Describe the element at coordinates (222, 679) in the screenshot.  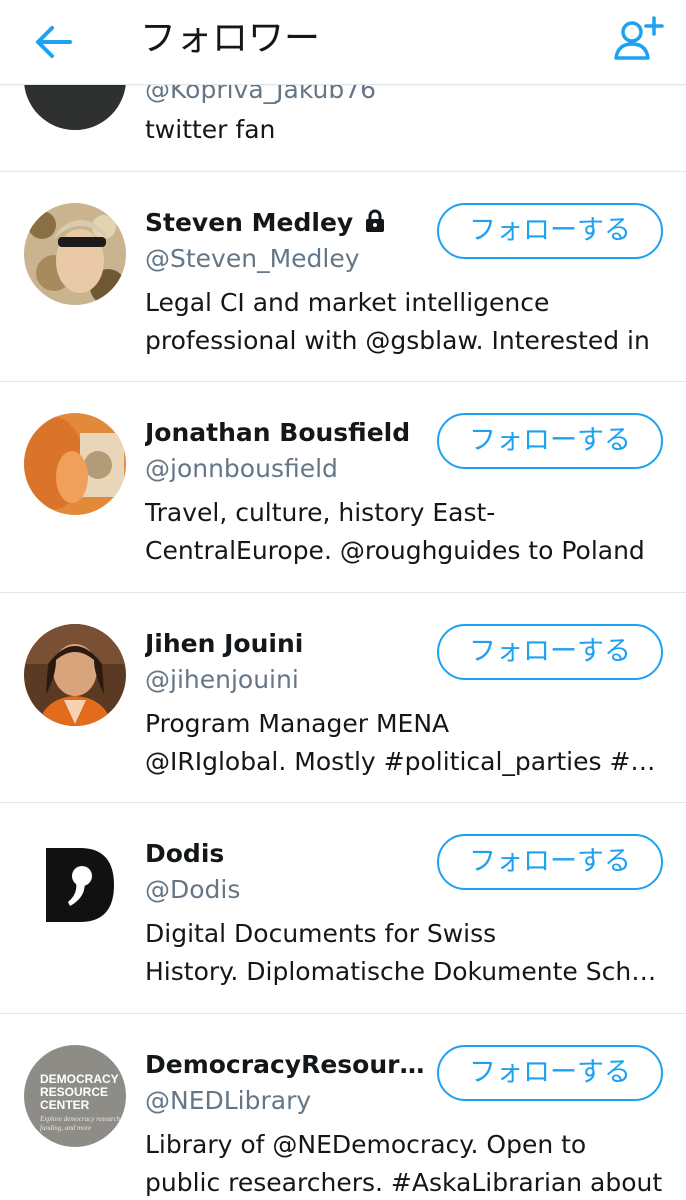
I see `user-handle: @jihenjouini` at that location.